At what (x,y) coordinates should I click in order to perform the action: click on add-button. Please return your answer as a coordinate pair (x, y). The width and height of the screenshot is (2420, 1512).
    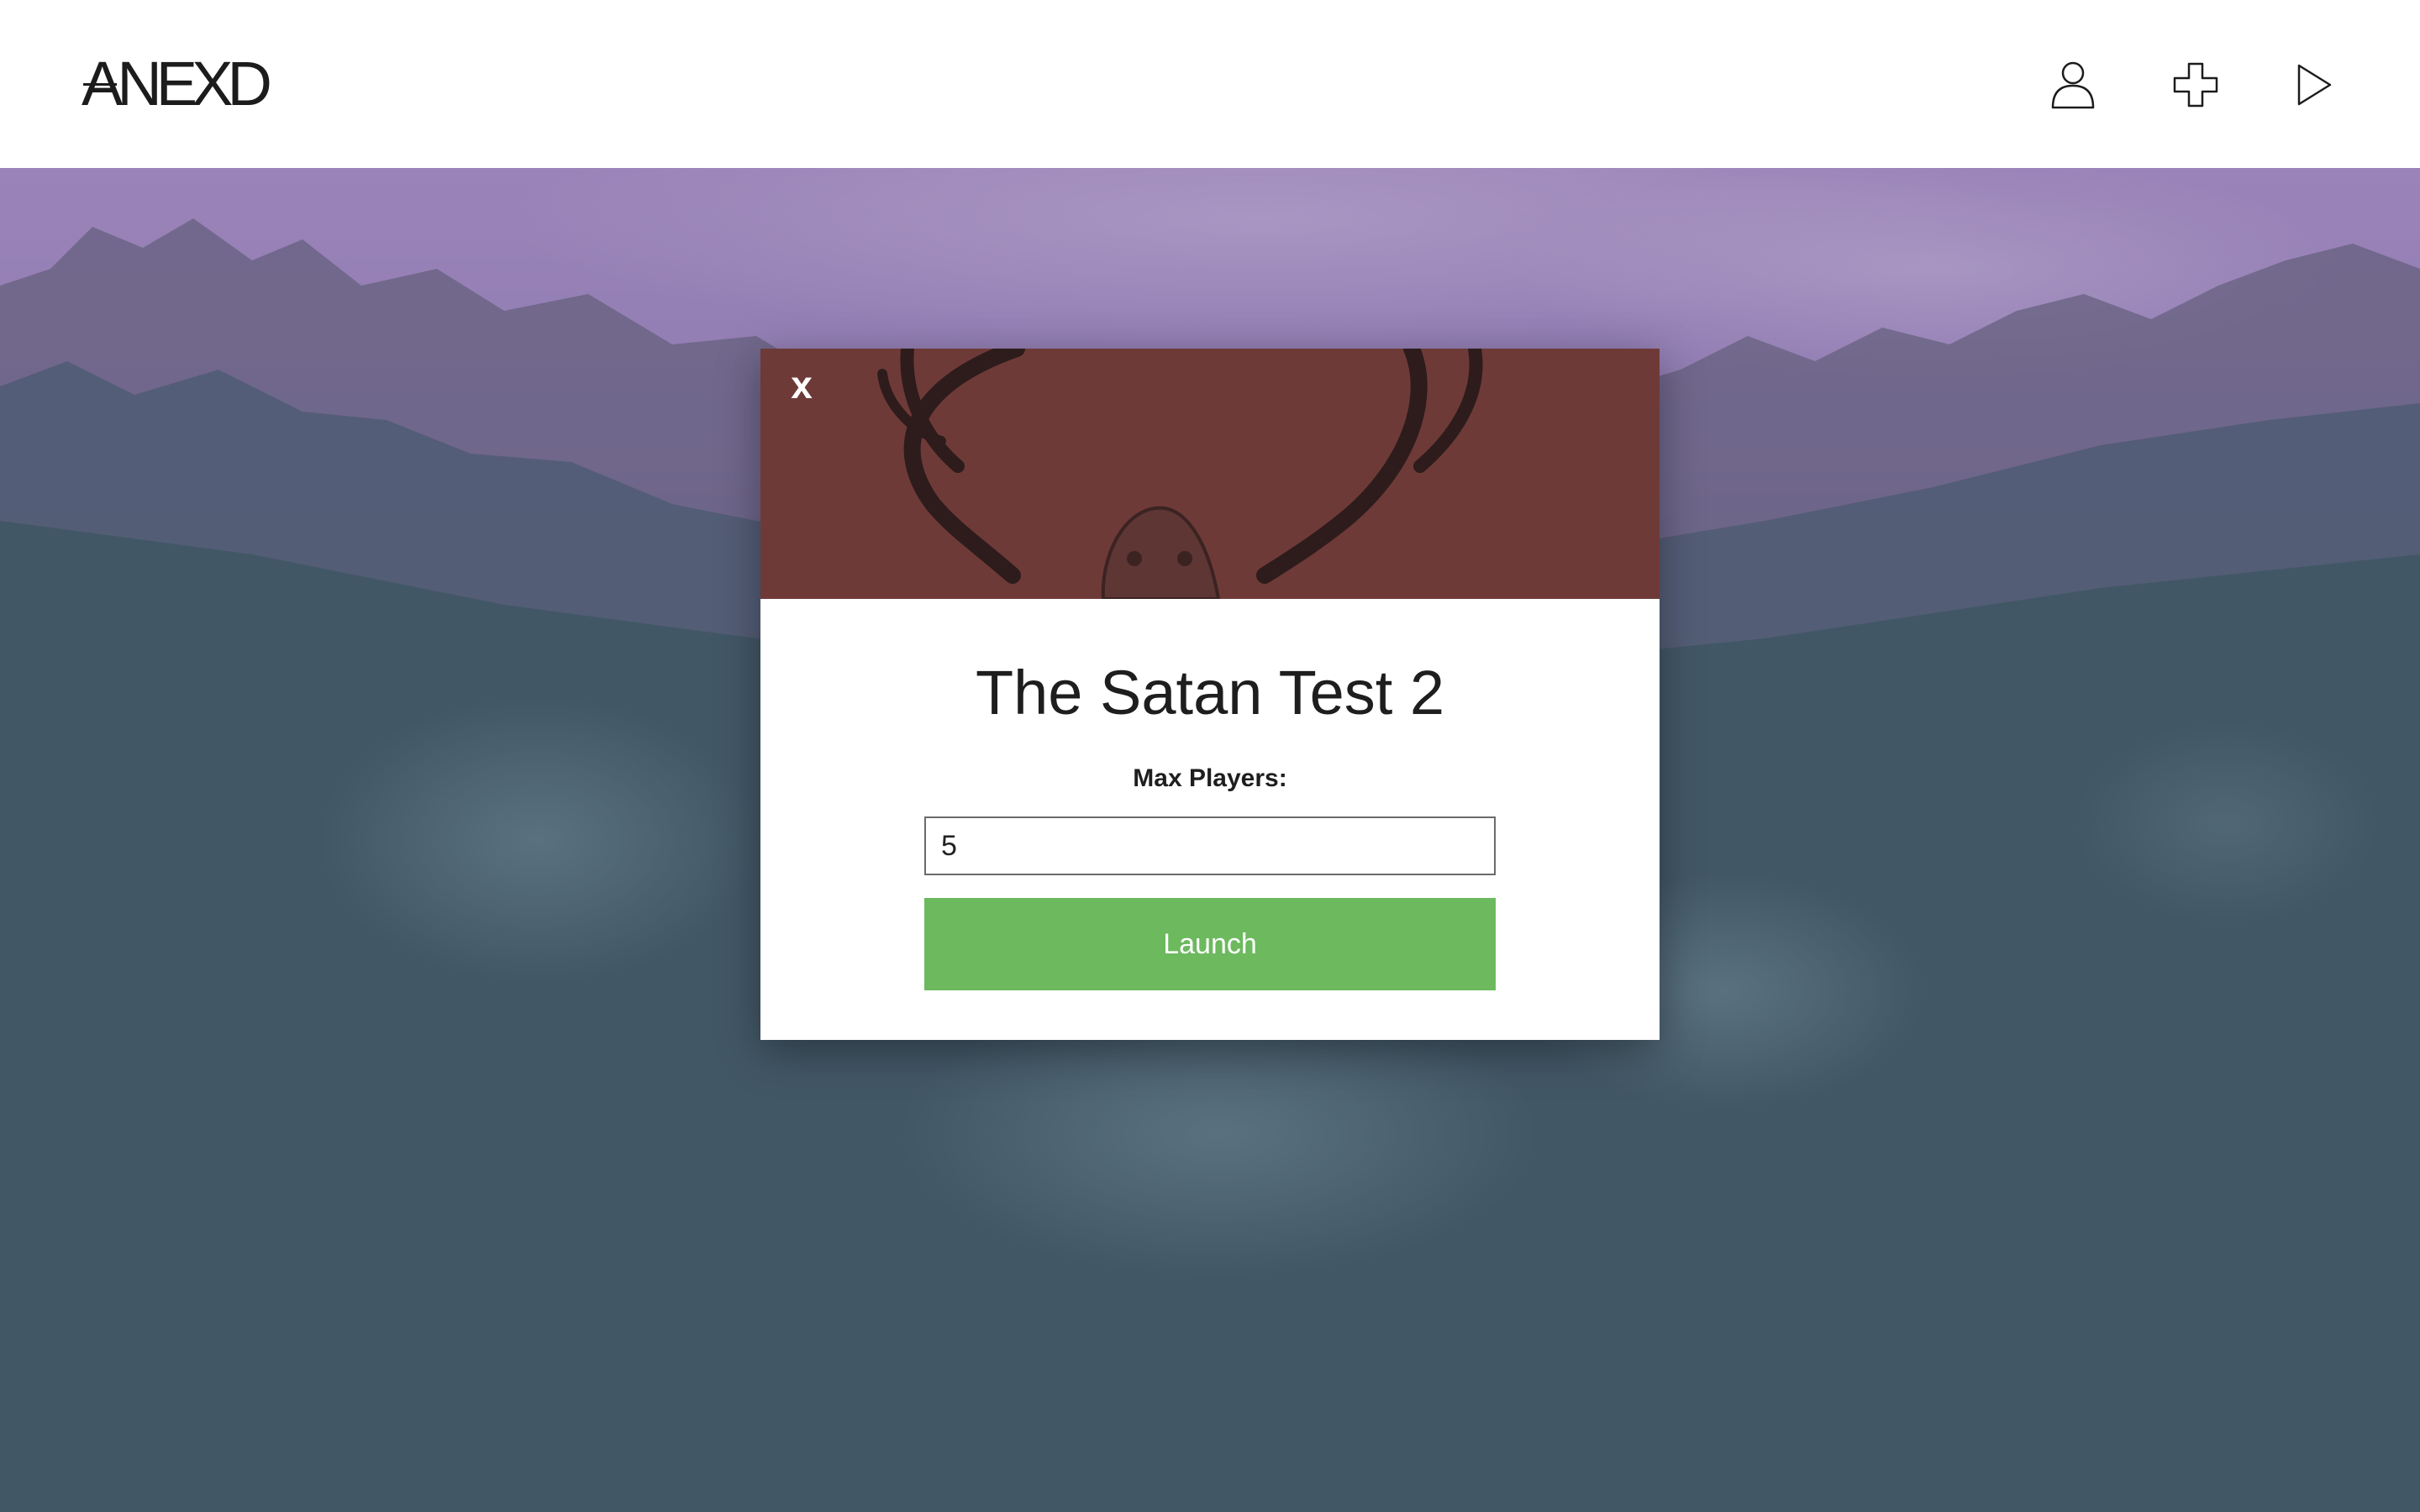
    Looking at the image, I should click on (2195, 84).